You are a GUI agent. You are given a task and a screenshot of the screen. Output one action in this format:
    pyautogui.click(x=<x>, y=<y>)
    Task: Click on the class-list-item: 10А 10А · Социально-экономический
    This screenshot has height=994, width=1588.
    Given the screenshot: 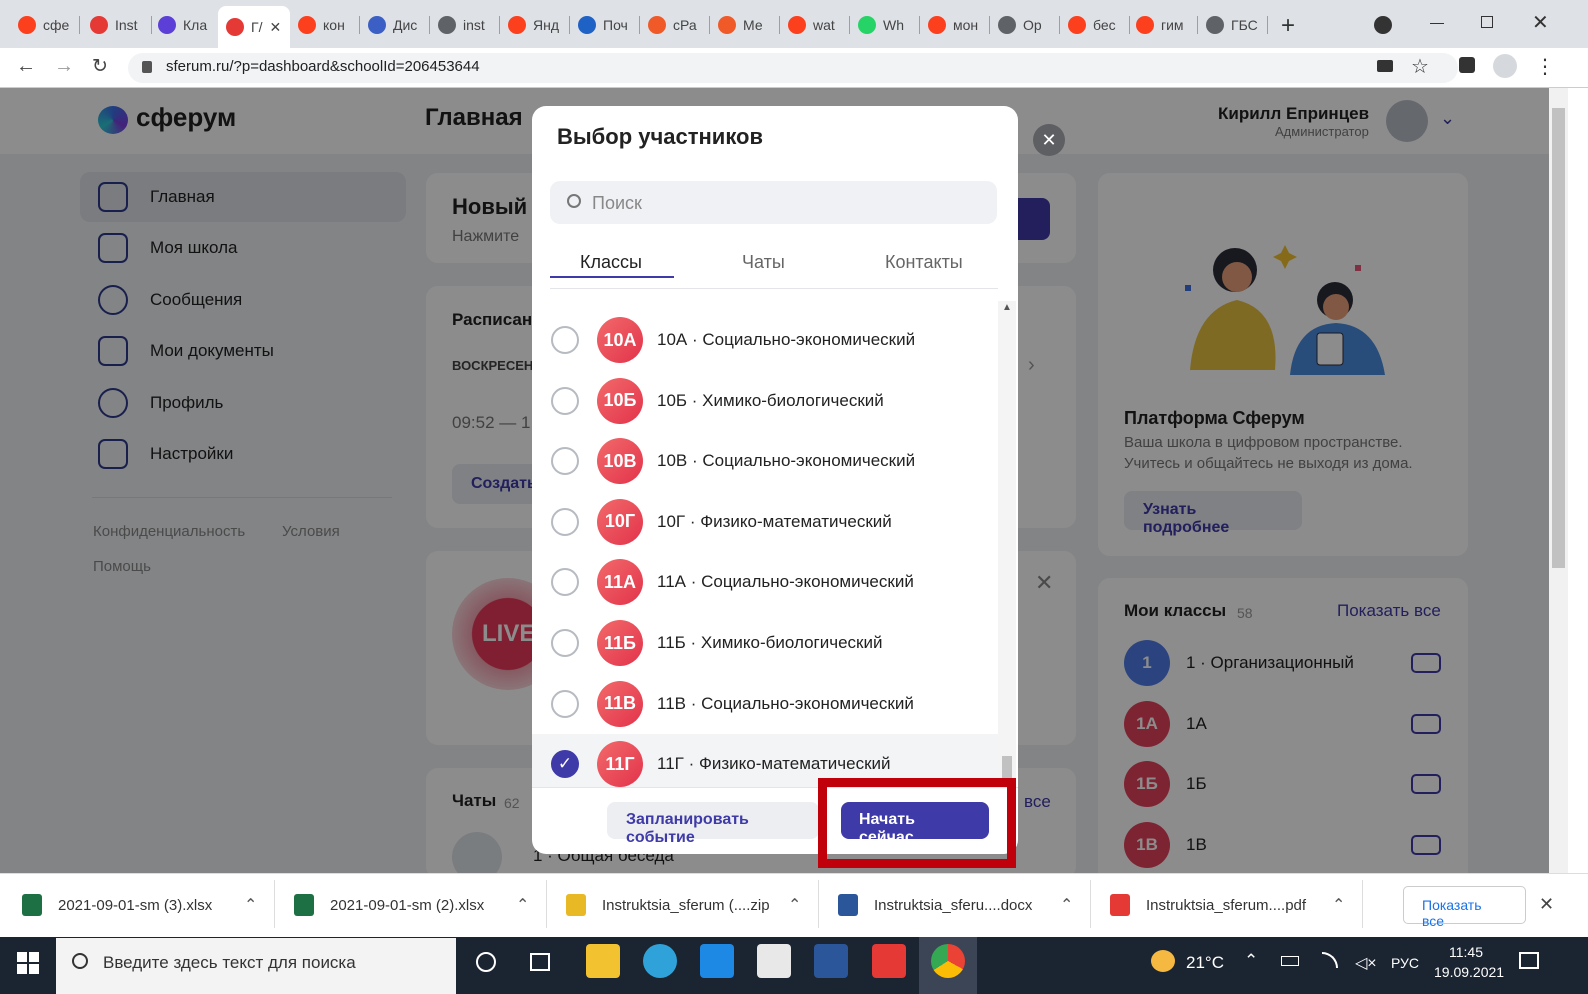 What is the action you would take?
    pyautogui.click(x=765, y=340)
    